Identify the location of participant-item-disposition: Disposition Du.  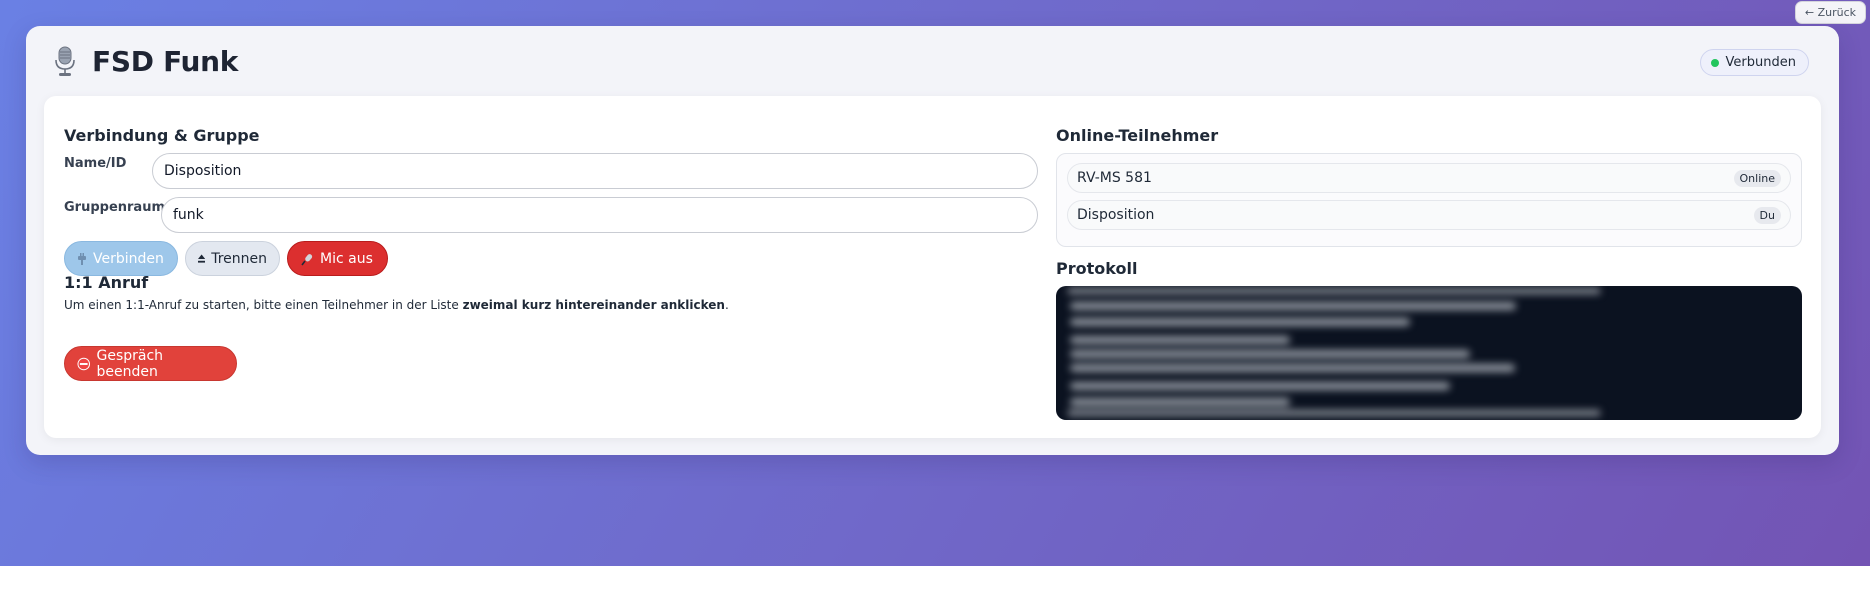
(1429, 215).